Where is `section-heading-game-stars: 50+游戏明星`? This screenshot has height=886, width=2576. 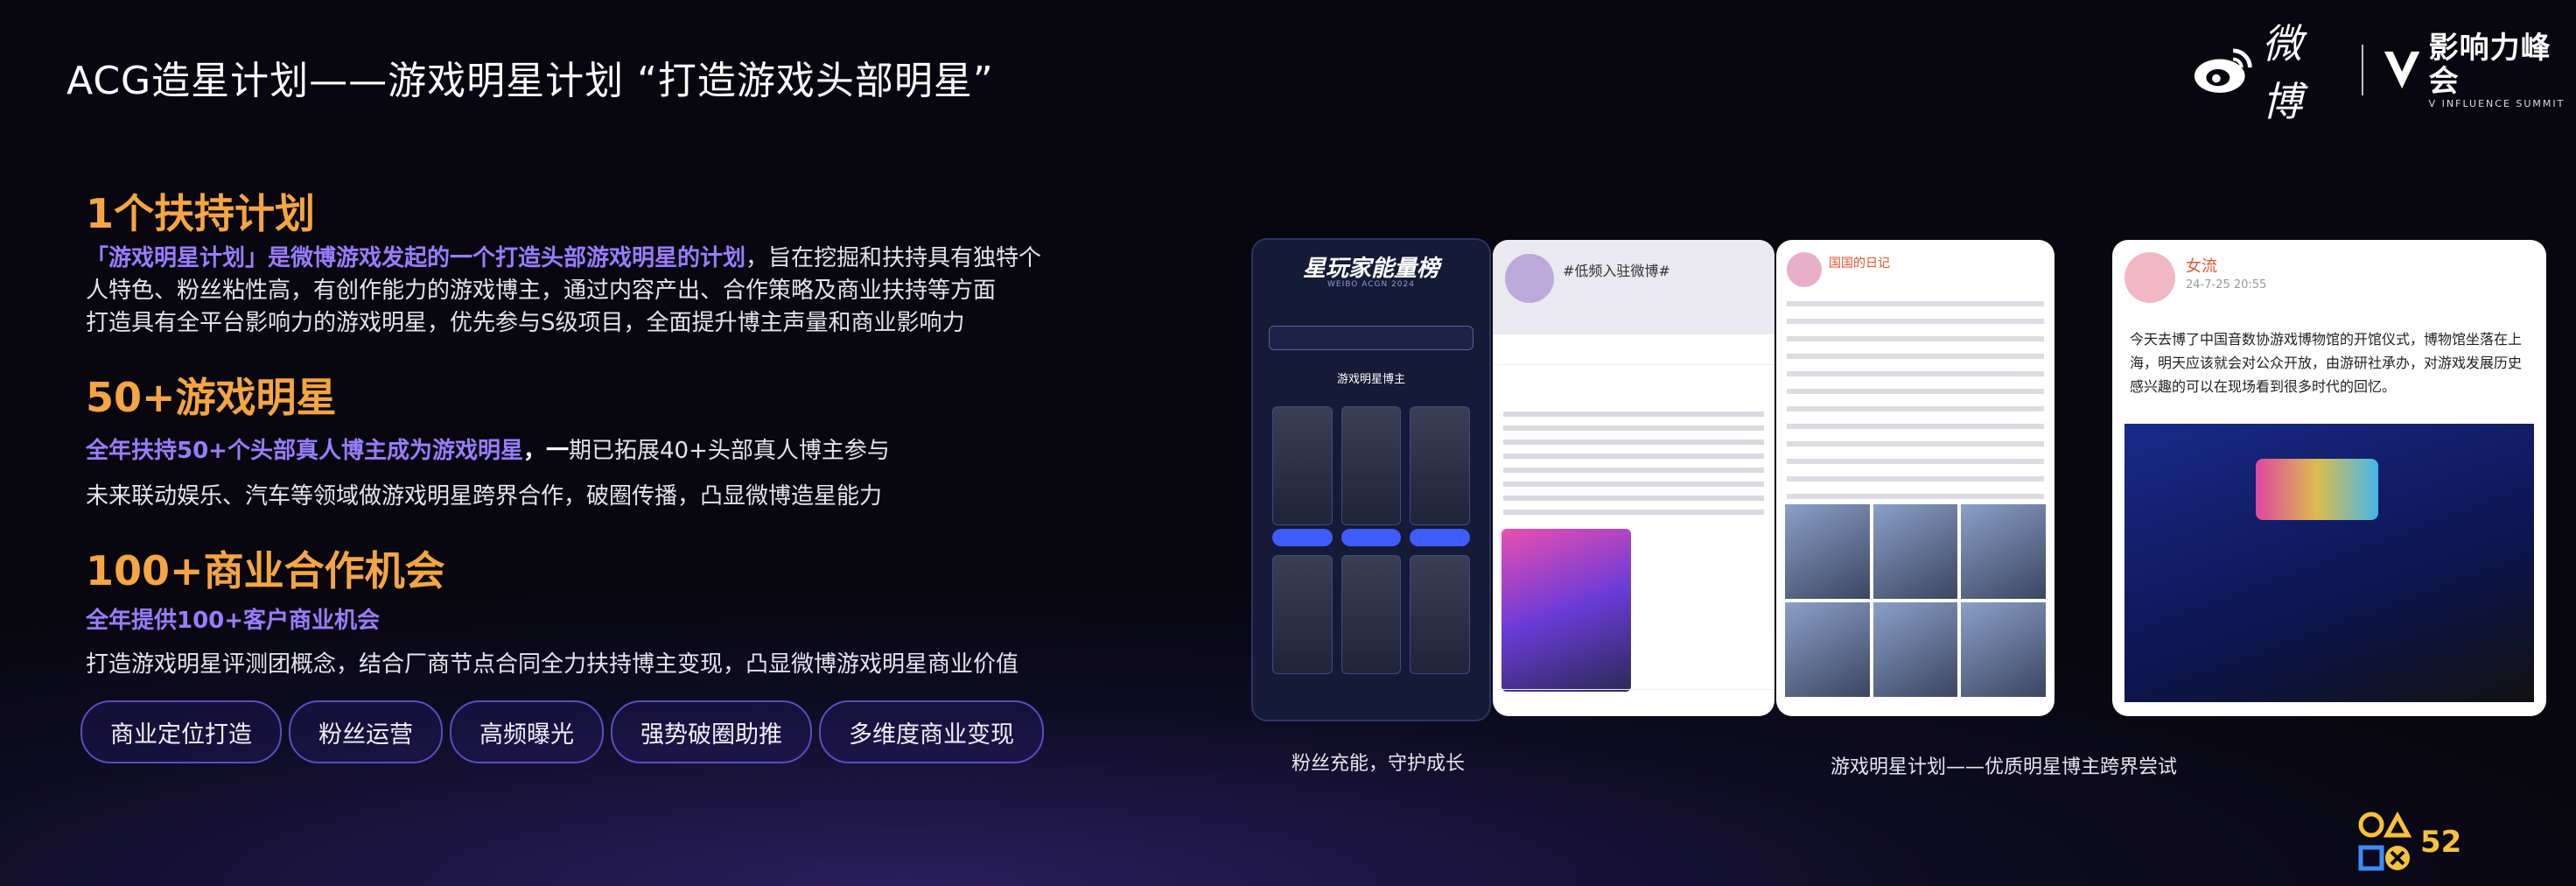 section-heading-game-stars: 50+游戏明星 is located at coordinates (211, 398).